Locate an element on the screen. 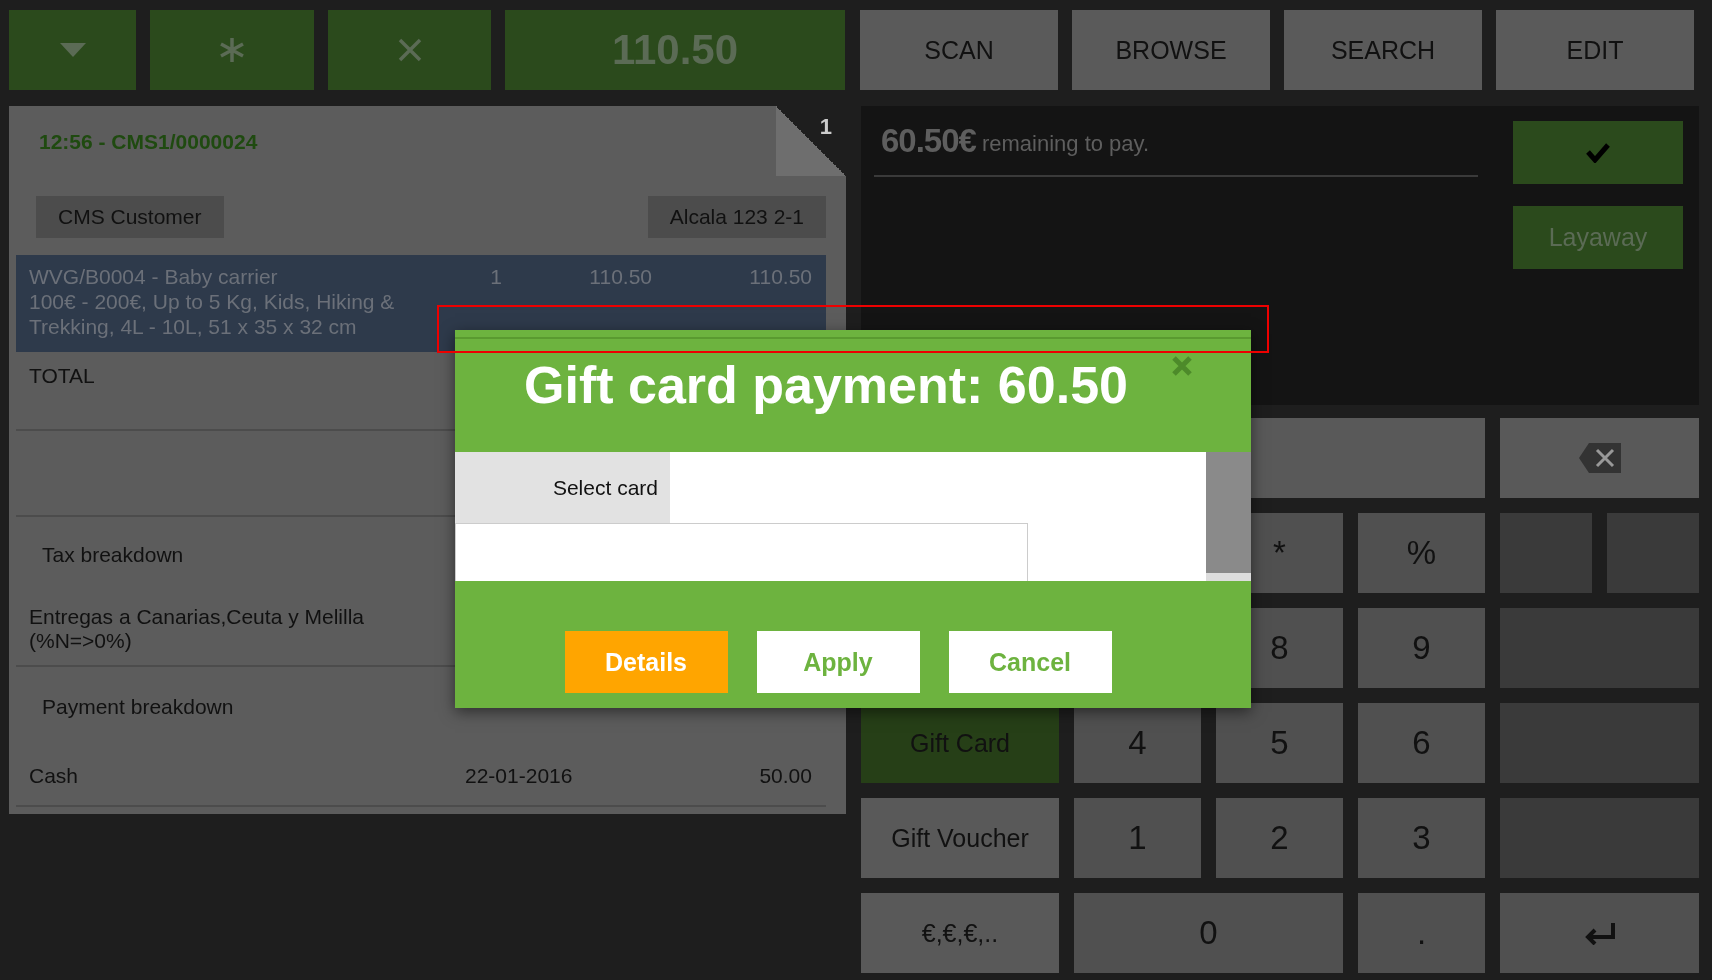 Image resolution: width=1712 pixels, height=980 pixels. backspace-icon is located at coordinates (1599, 458).